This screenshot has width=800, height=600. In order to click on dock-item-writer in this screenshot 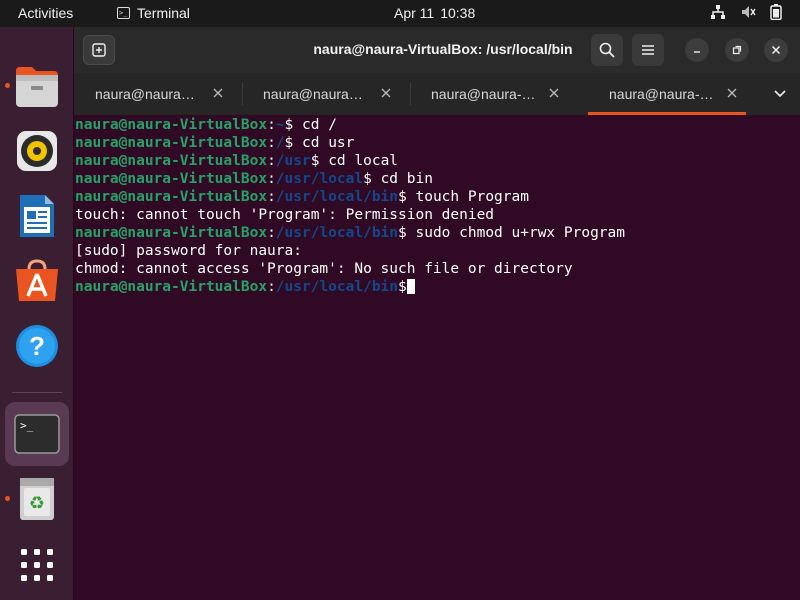, I will do `click(37, 216)`.